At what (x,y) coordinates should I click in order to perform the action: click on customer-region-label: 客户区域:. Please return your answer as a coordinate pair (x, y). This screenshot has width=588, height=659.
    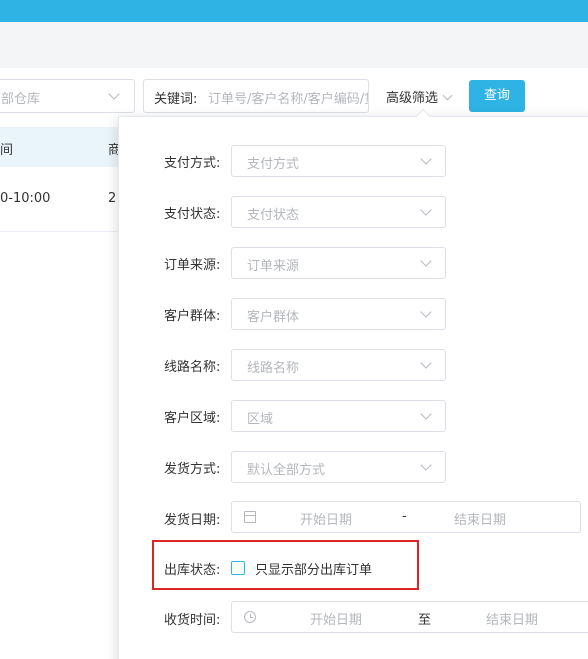
    Looking at the image, I should click on (192, 418).